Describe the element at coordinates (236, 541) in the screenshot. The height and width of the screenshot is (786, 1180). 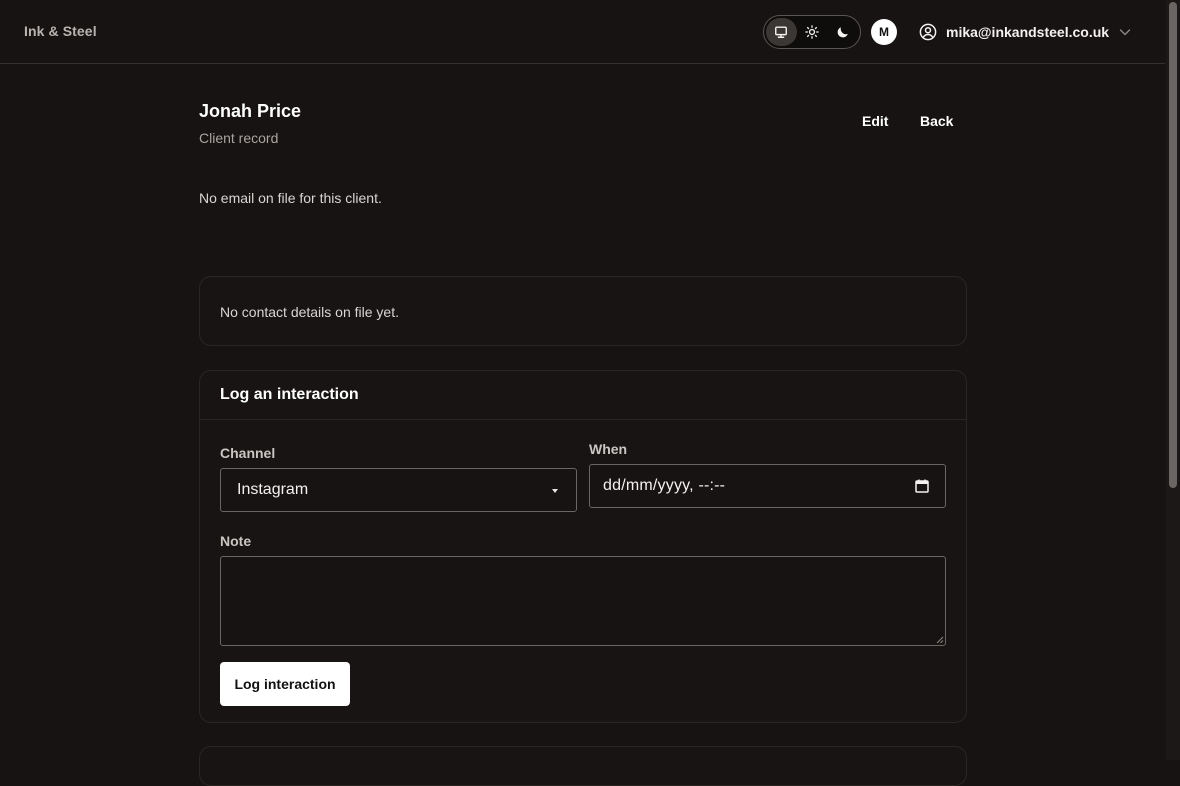
I see `note-label: Note` at that location.